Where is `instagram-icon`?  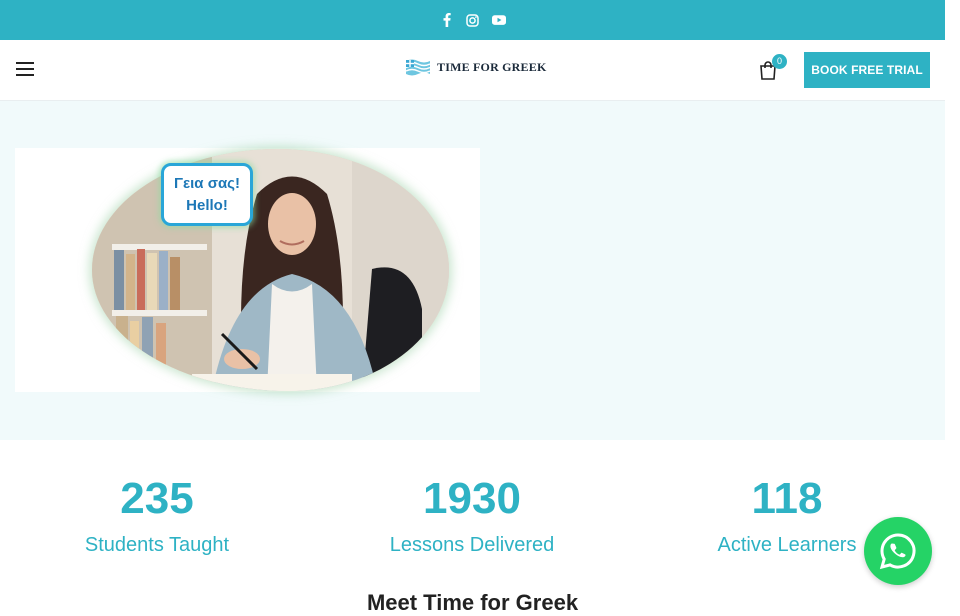
instagram-icon is located at coordinates (473, 20).